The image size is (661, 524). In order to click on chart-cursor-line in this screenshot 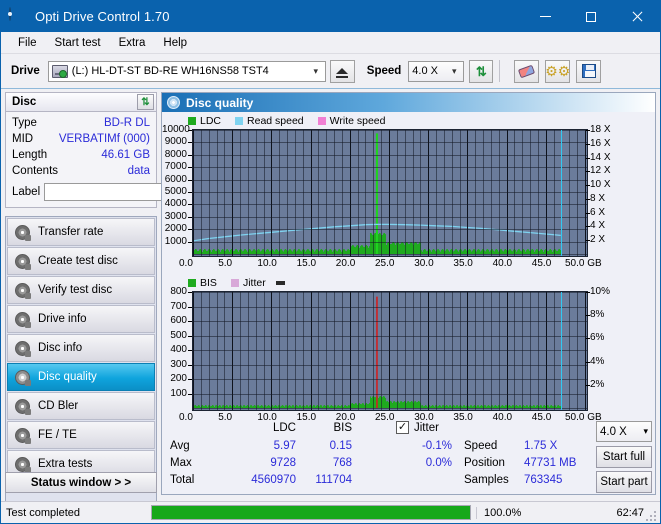, I will do `click(561, 193)`.